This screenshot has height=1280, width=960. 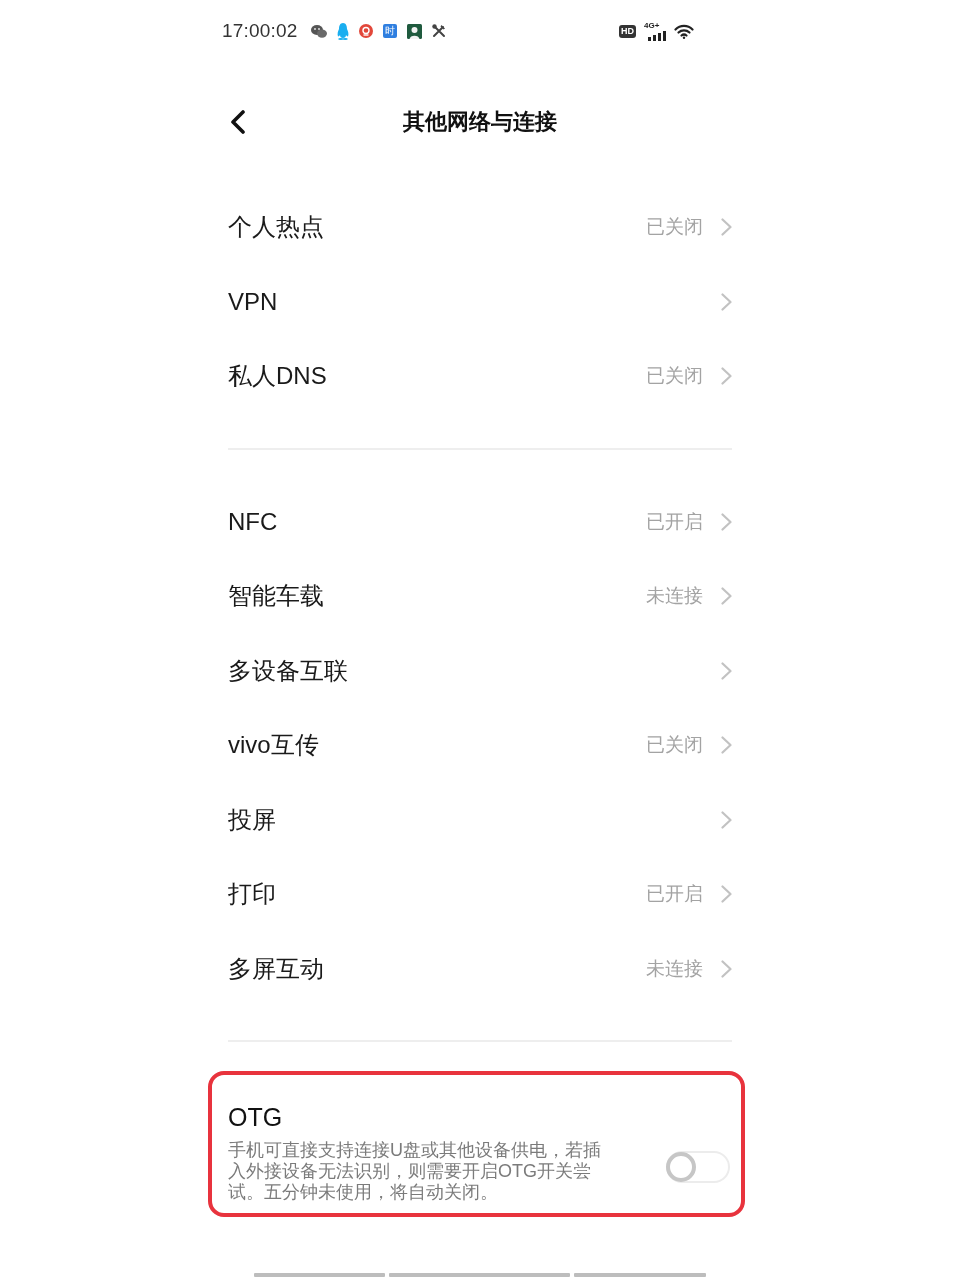 What do you see at coordinates (252, 894) in the screenshot?
I see `setting-label: 打印` at bounding box center [252, 894].